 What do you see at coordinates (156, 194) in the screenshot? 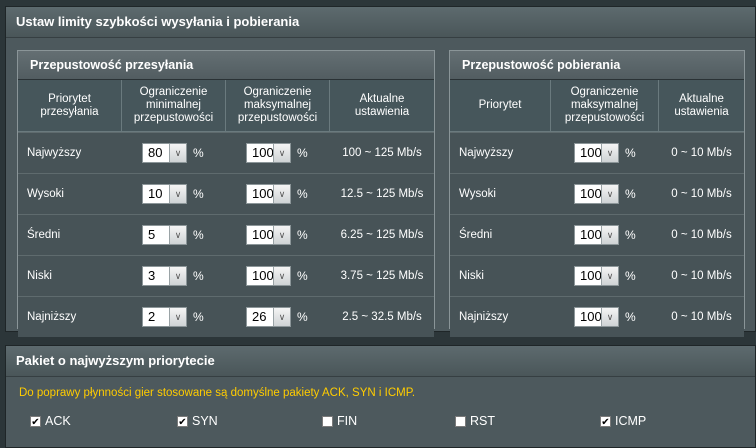
I see `select-value: 10` at bounding box center [156, 194].